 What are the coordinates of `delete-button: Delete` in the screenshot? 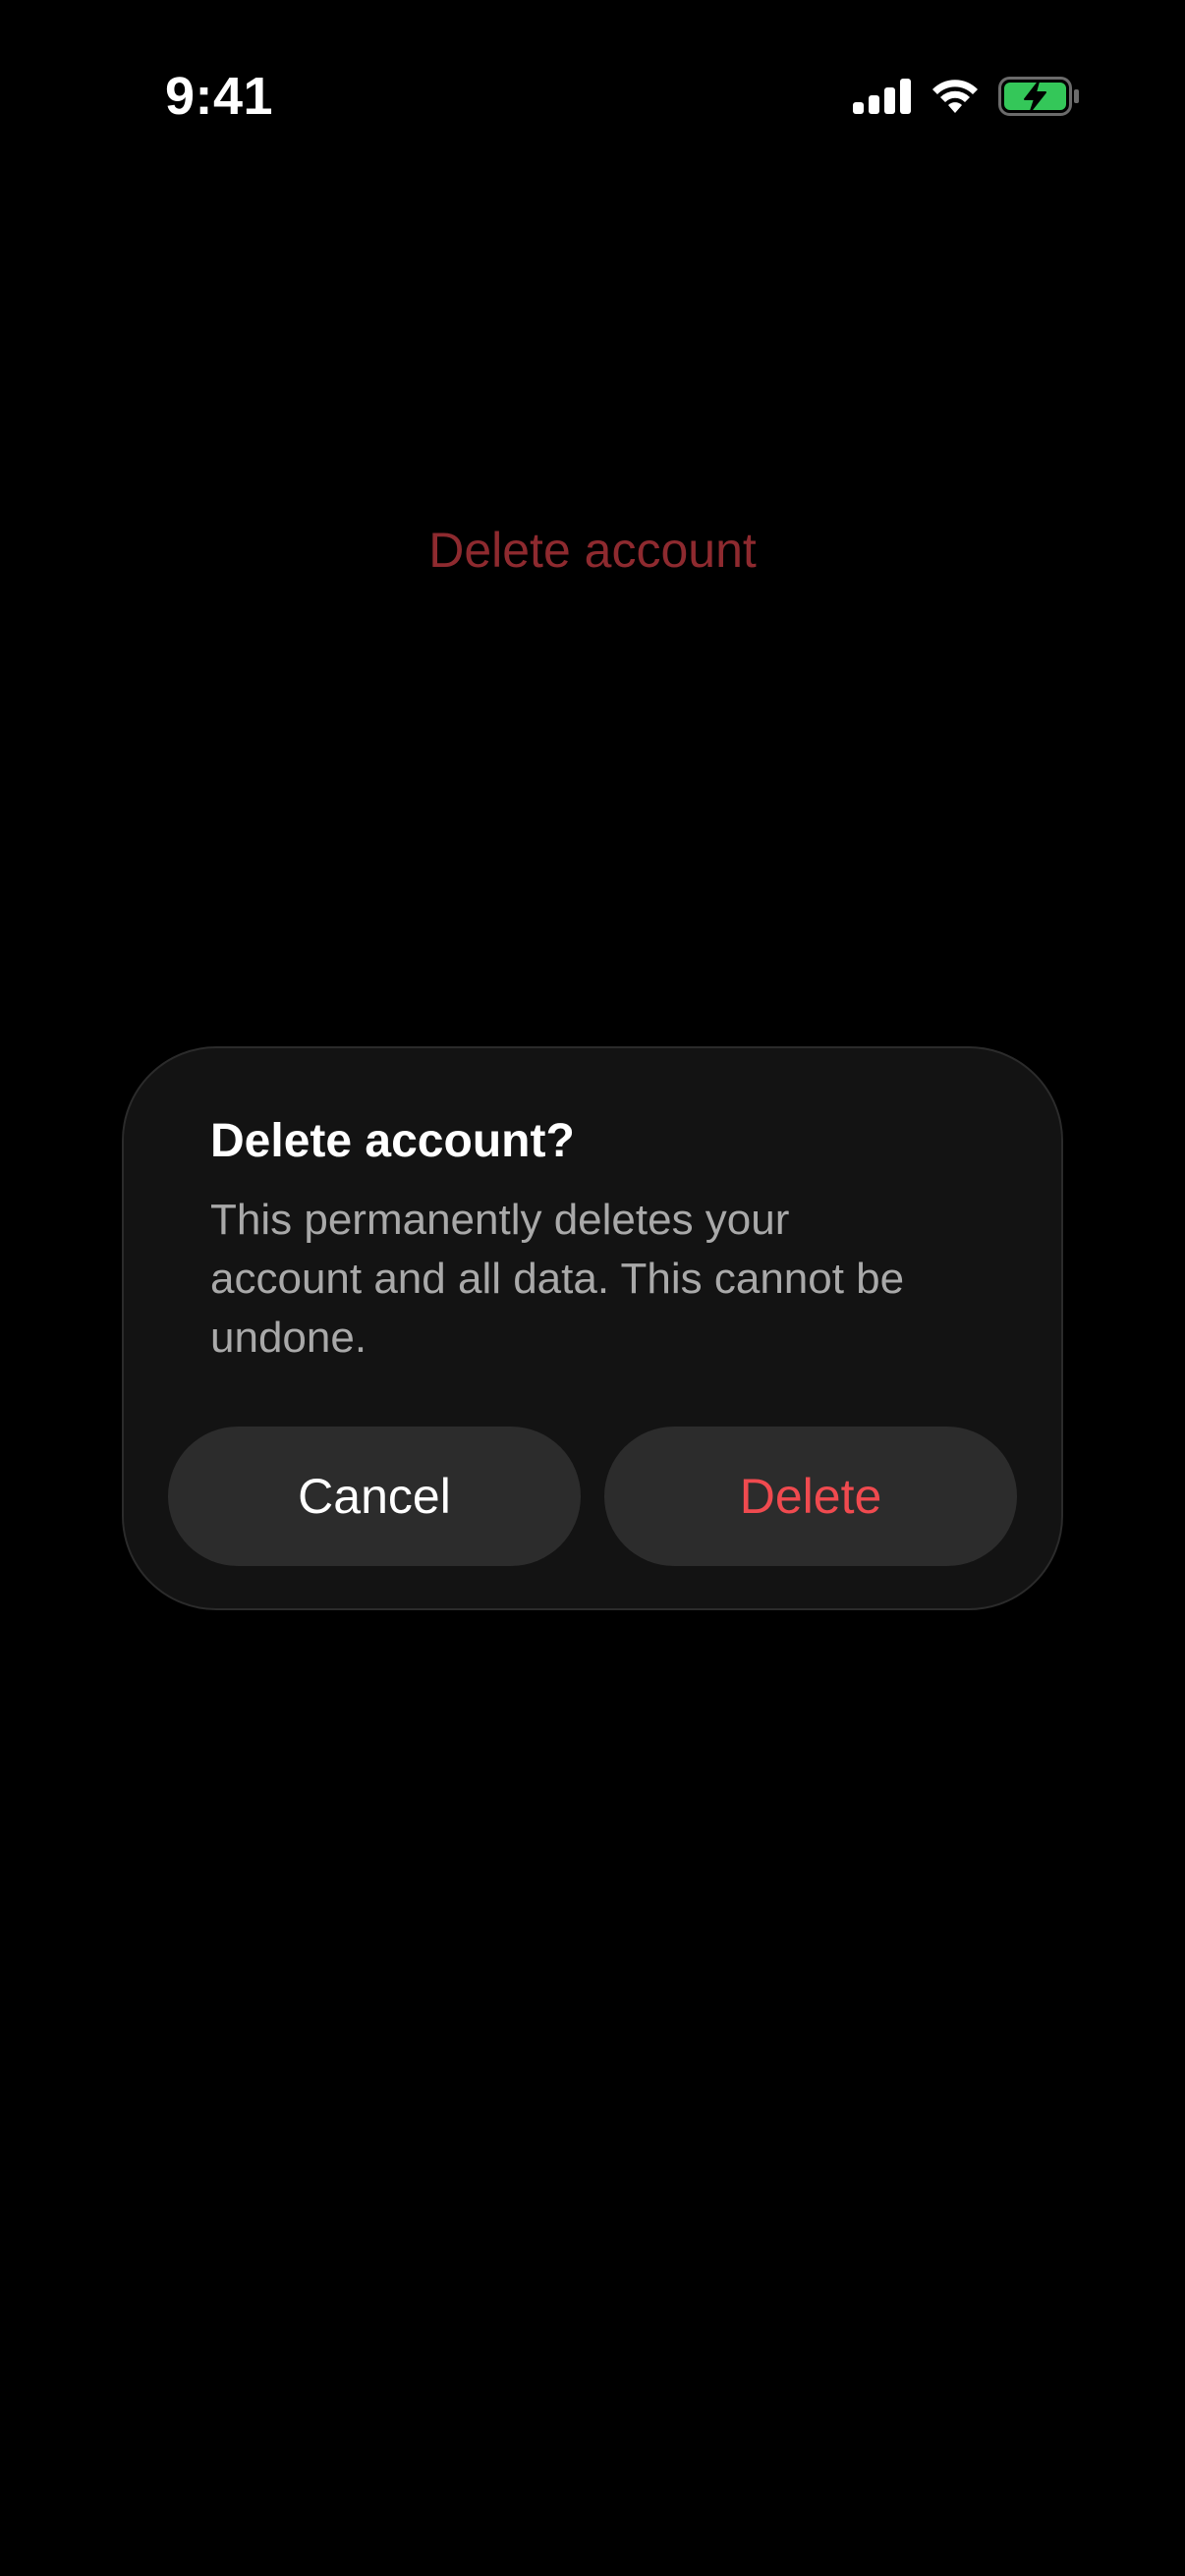 It's located at (811, 1496).